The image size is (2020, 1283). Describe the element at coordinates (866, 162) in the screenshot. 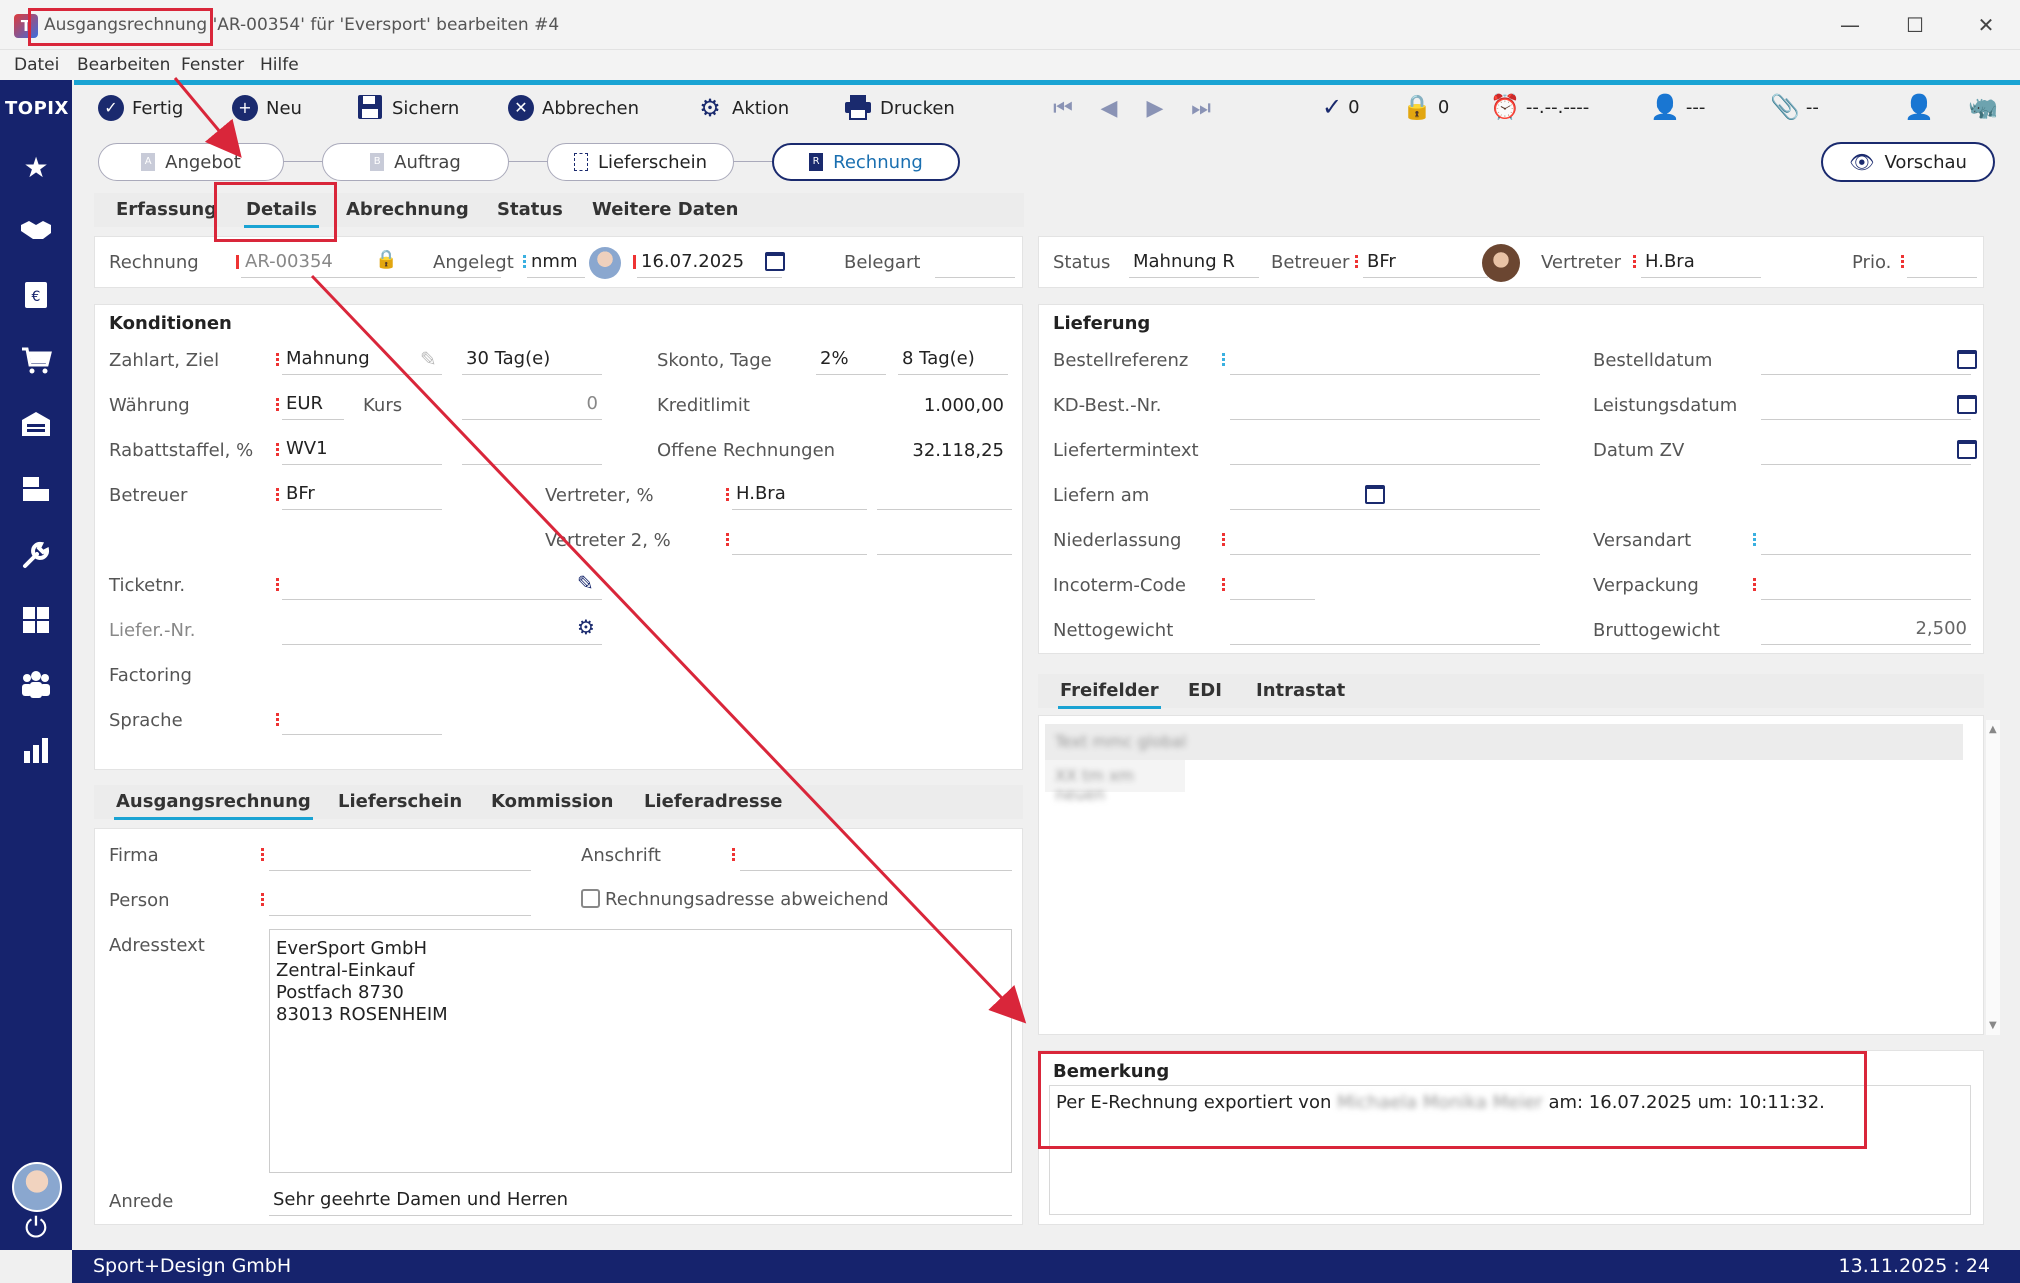

I see `workflow-rechnung: R Rechnung` at that location.